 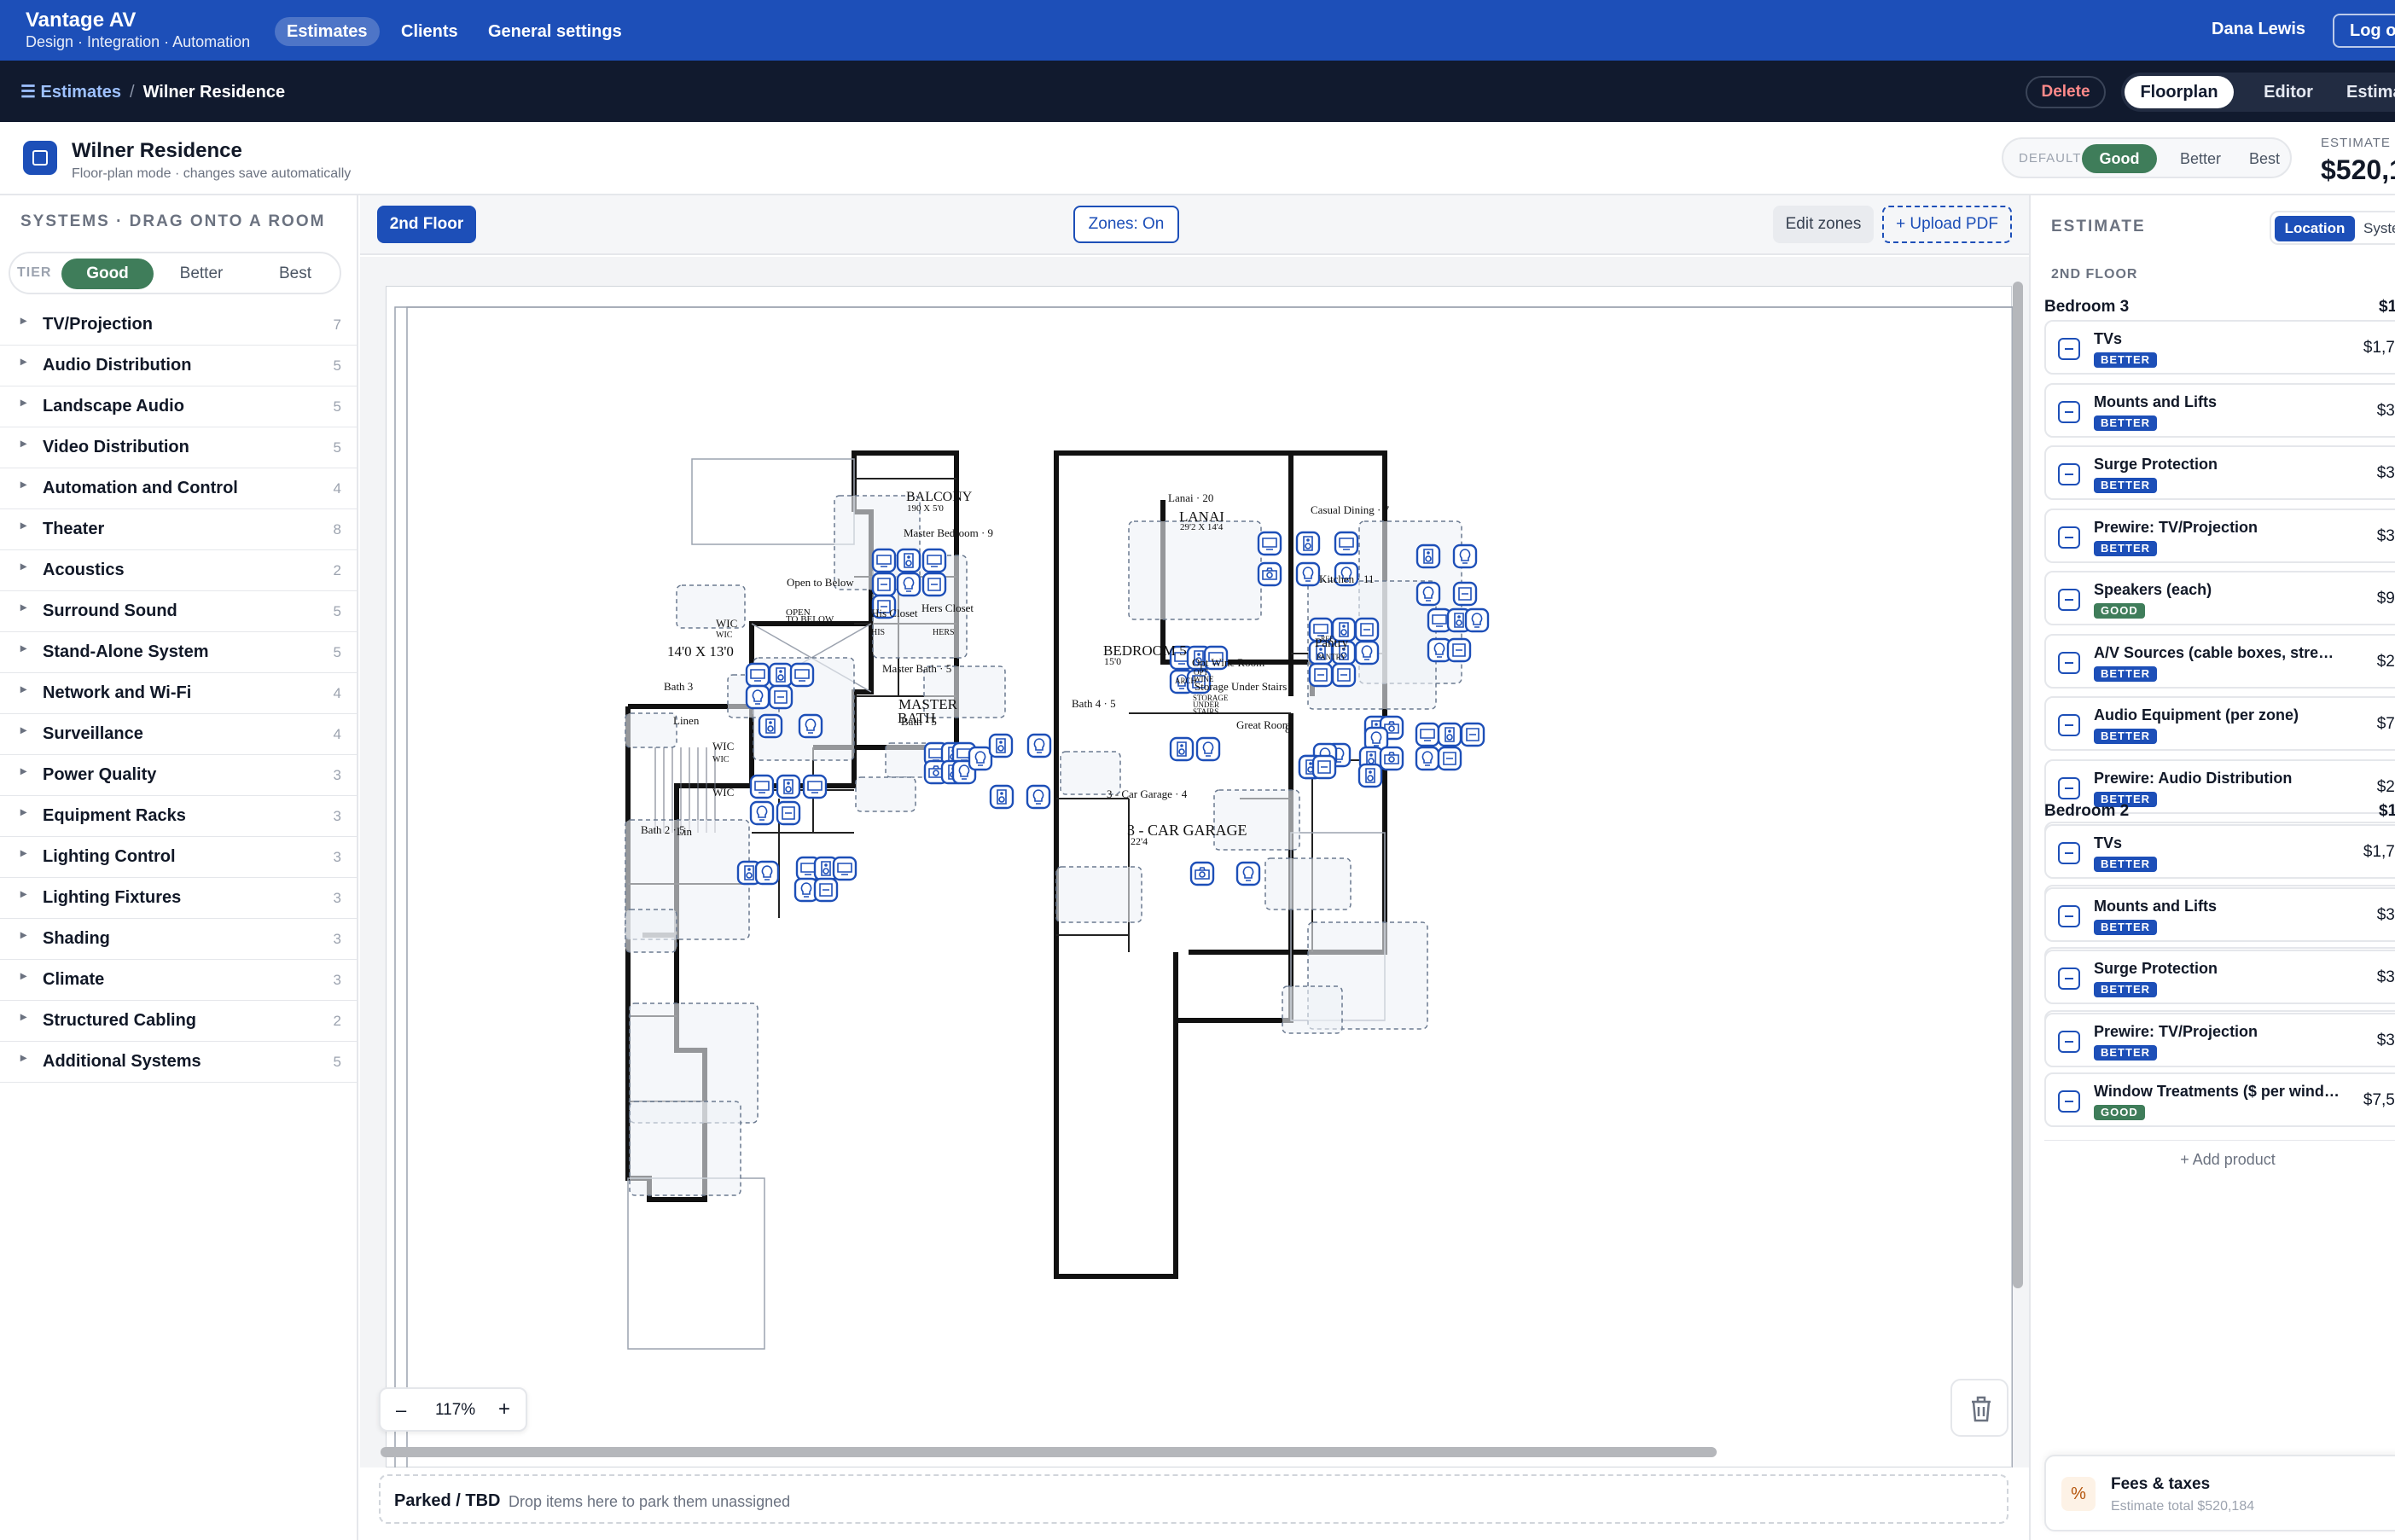 What do you see at coordinates (2364, 31) in the screenshot?
I see `logout-button: Log out` at bounding box center [2364, 31].